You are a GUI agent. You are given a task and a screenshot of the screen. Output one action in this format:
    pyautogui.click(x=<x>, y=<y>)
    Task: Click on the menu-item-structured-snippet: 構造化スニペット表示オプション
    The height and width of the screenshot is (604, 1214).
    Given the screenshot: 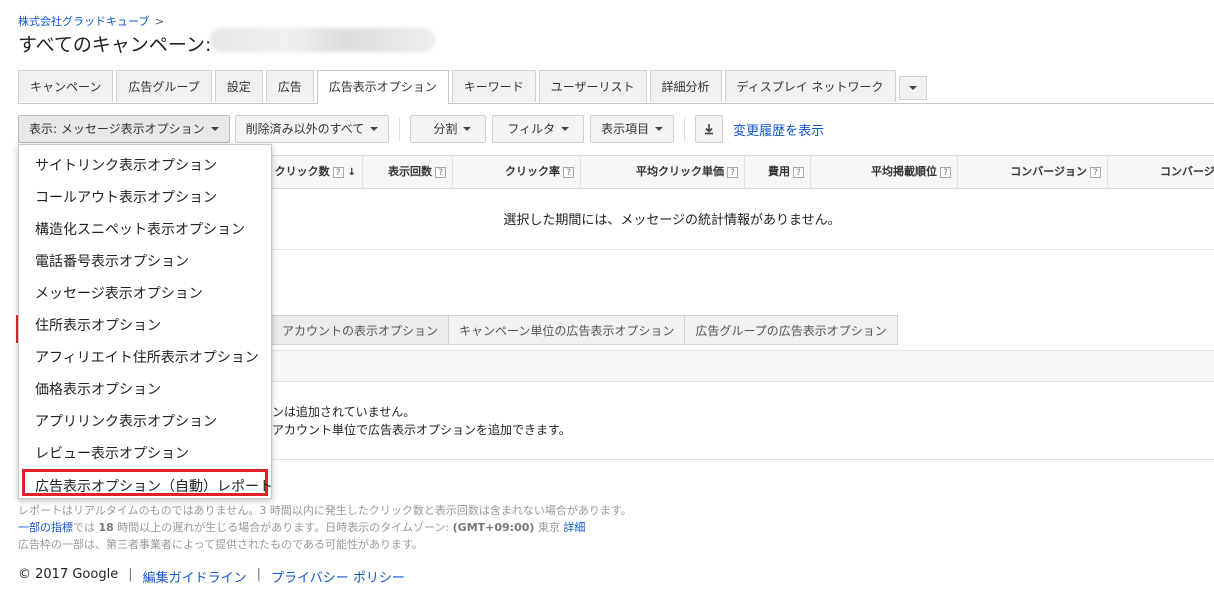 What is the action you would take?
    pyautogui.click(x=140, y=229)
    